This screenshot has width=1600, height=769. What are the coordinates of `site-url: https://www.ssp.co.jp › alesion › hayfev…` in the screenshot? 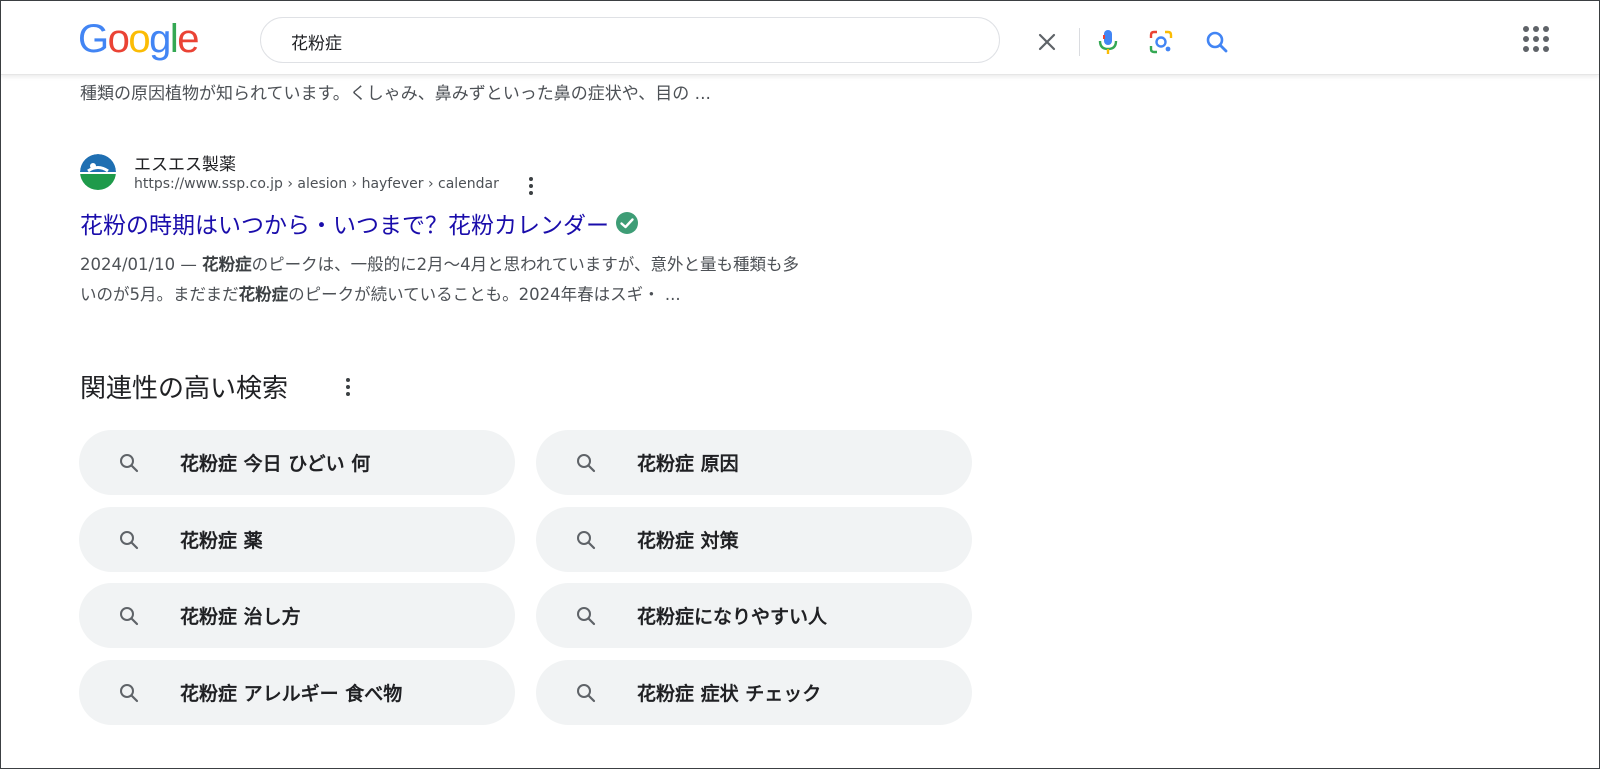 It's located at (316, 184).